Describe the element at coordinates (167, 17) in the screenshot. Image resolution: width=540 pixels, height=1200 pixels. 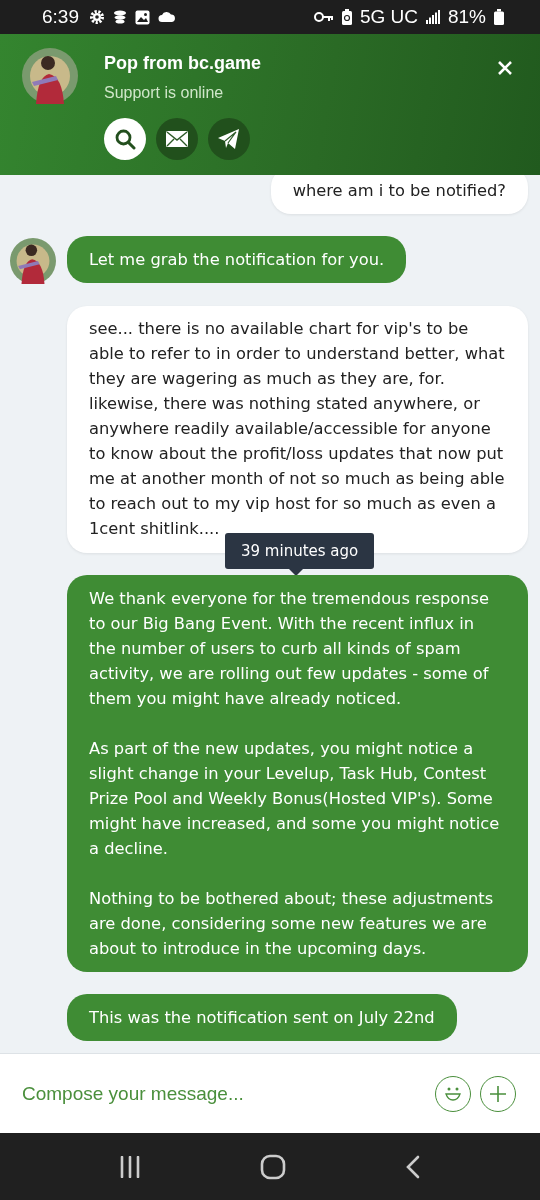
I see `cloud-icon` at that location.